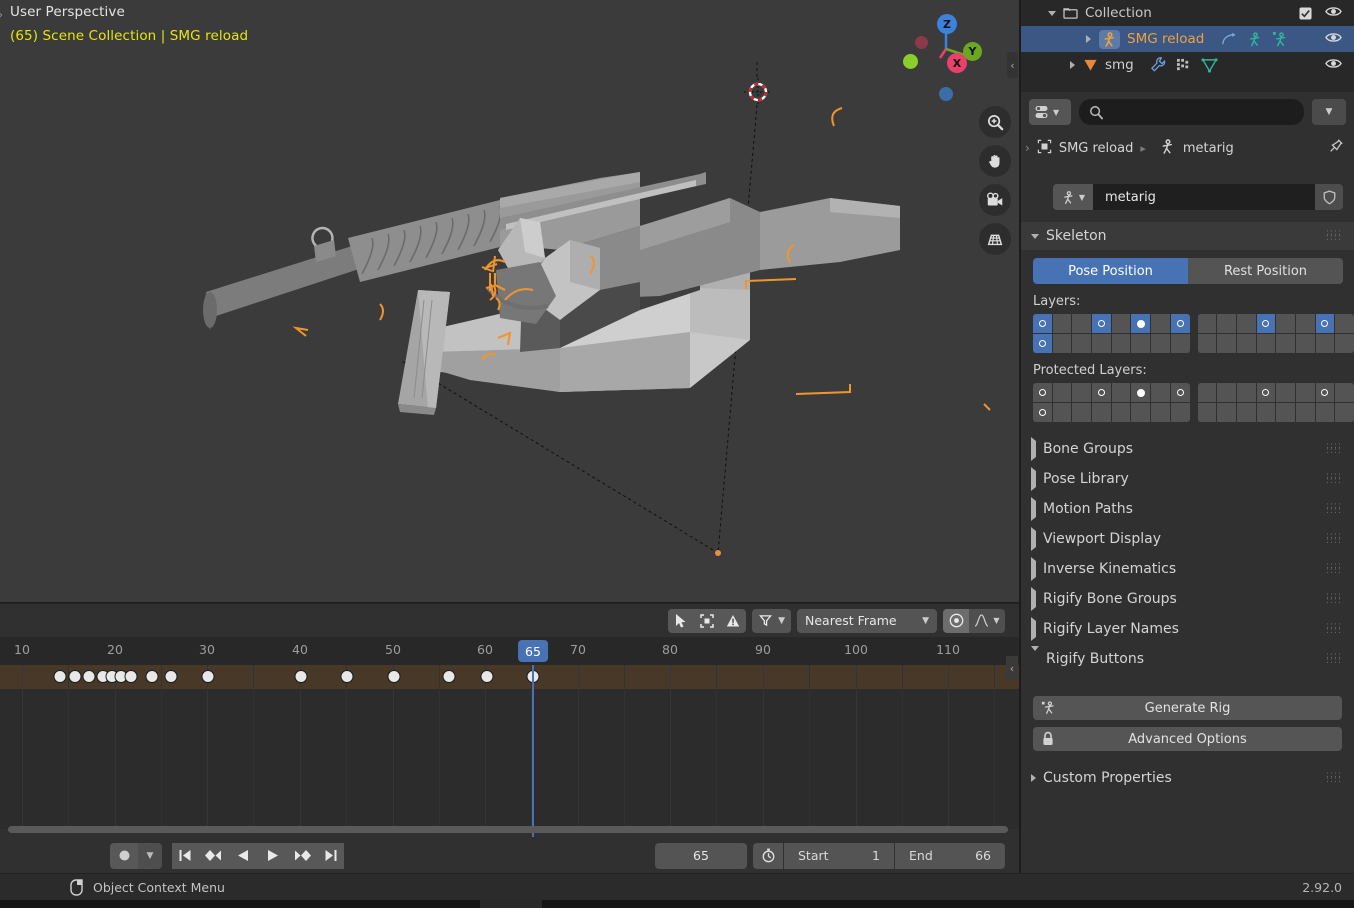  I want to click on falloff-curve-dropdown: ▼, so click(987, 620).